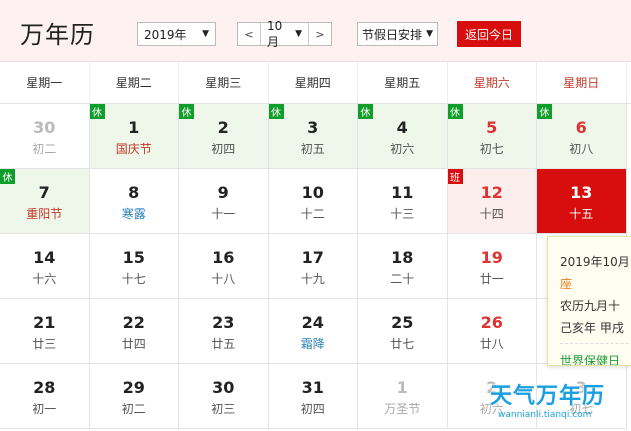 The width and height of the screenshot is (631, 431). I want to click on day-cell-today: 13 十五, so click(582, 201).